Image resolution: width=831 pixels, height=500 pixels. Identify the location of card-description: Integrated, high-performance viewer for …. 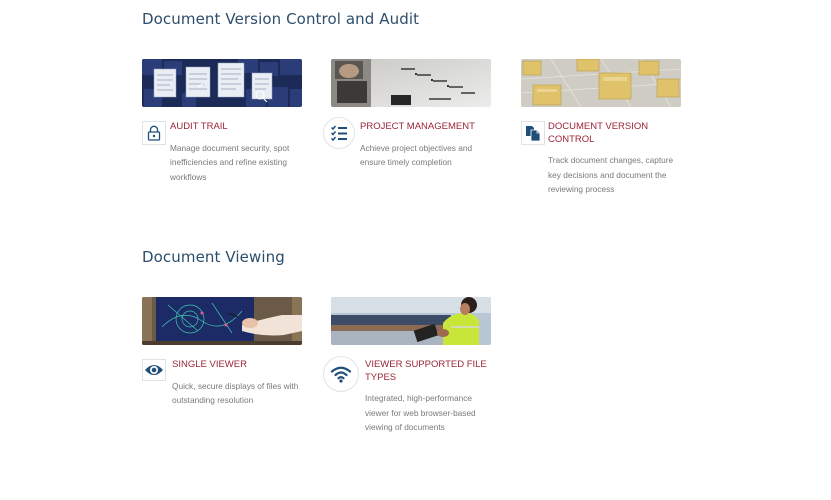
(420, 412).